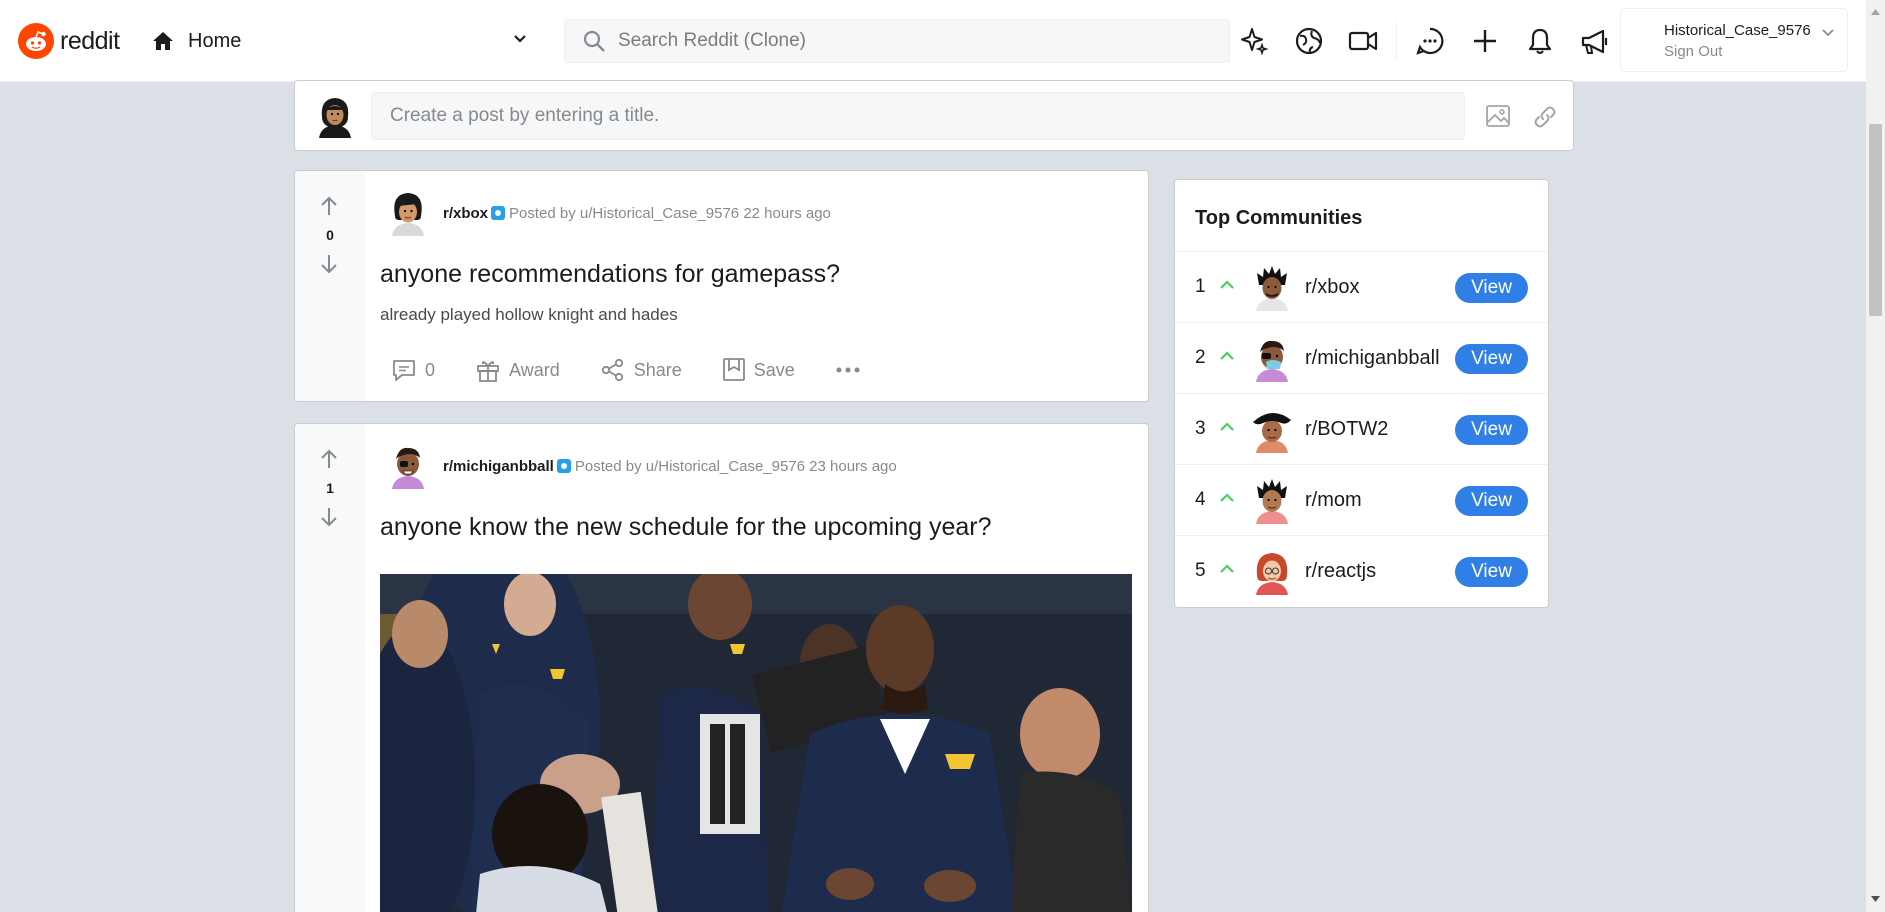 This screenshot has height=912, width=1885. Describe the element at coordinates (534, 369) in the screenshot. I see `award-label: Award` at that location.